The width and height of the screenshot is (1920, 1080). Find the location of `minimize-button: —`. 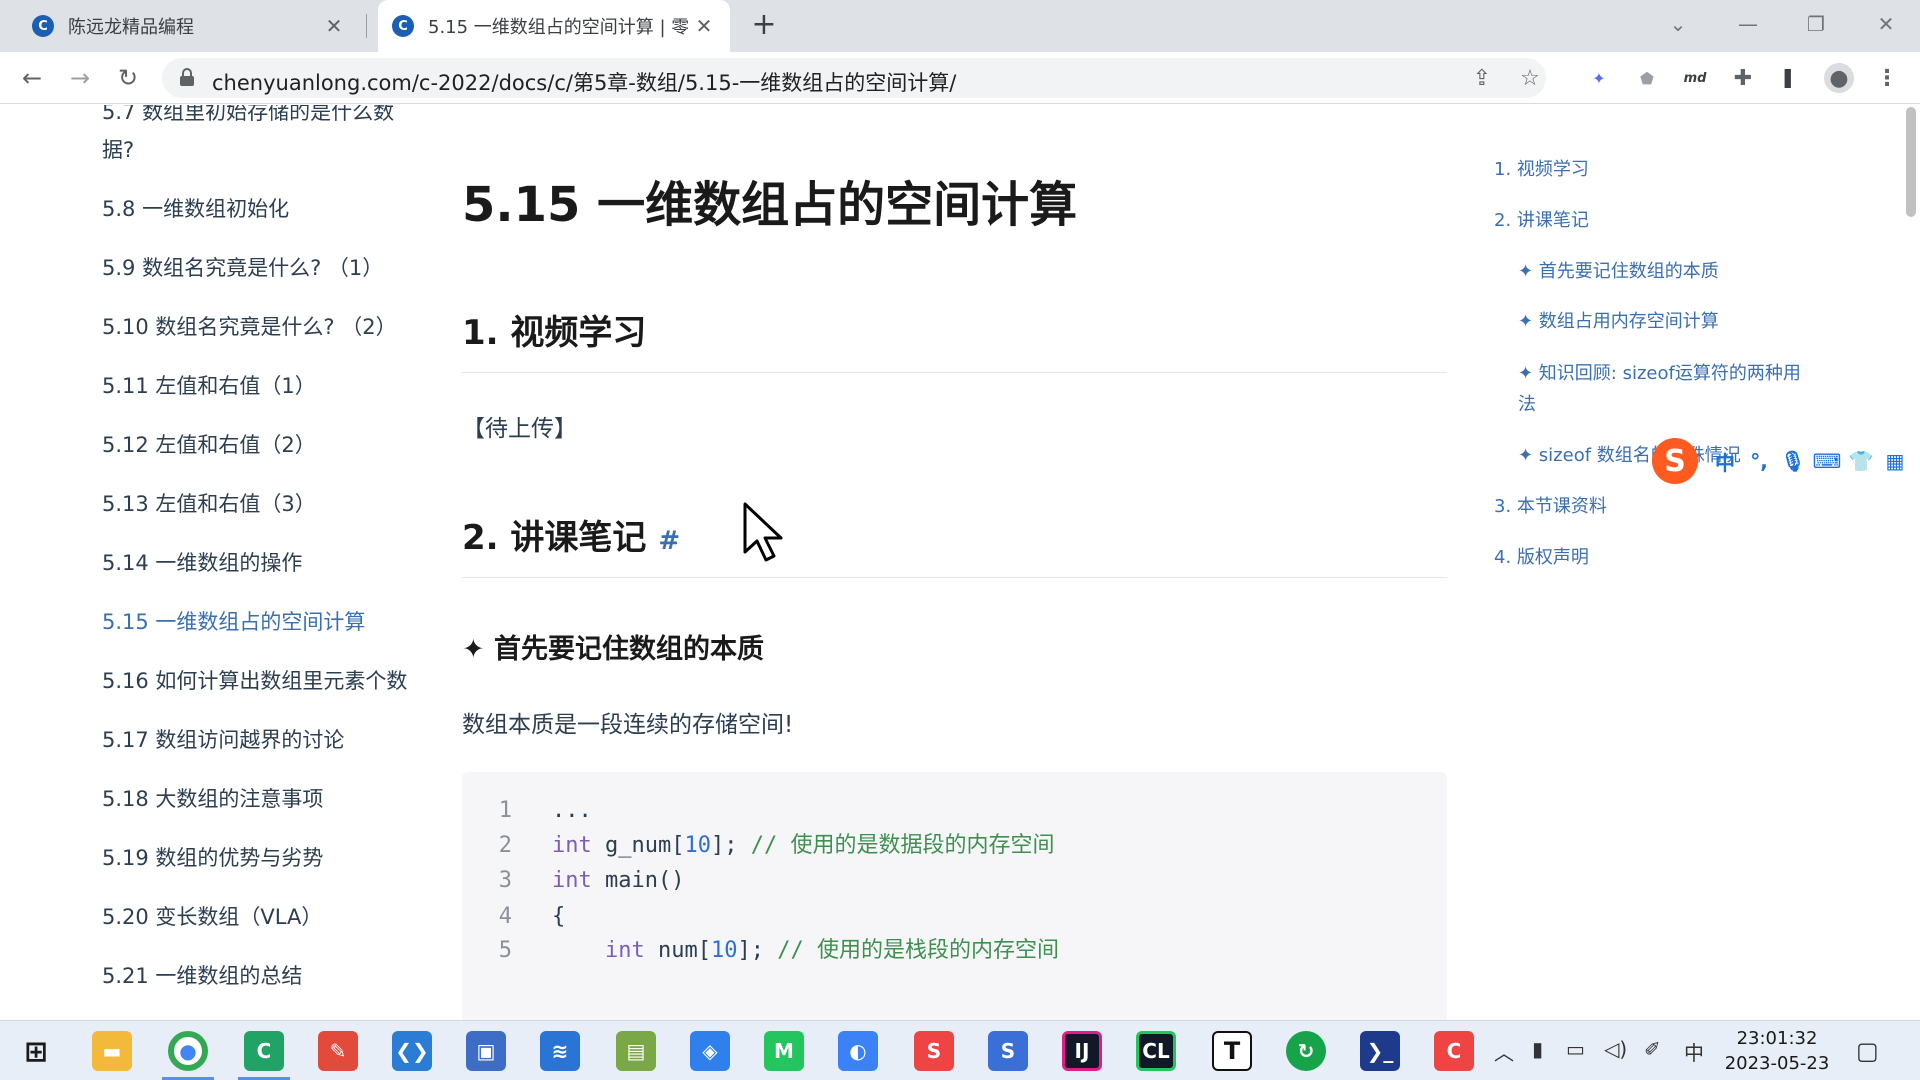

minimize-button: — is located at coordinates (1748, 24).